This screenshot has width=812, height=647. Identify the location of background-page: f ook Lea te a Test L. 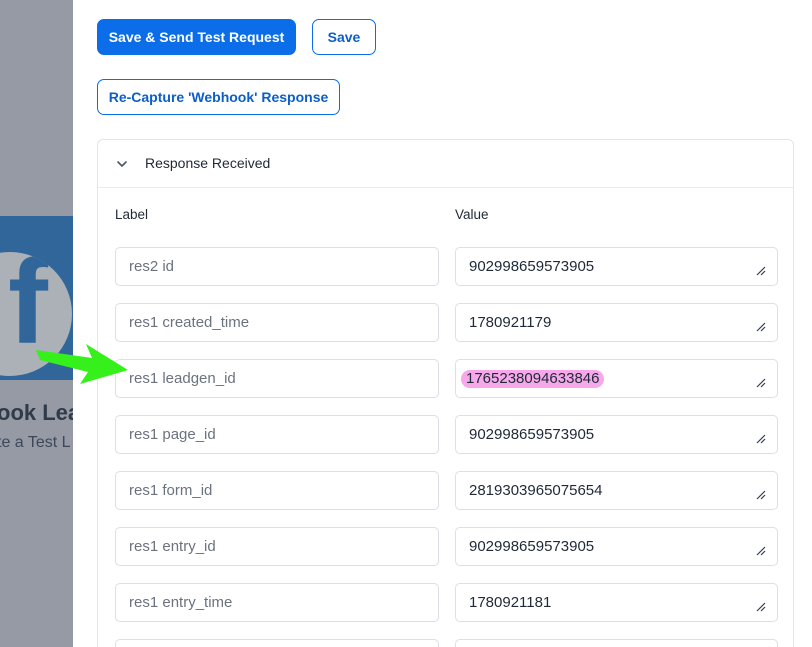
(36, 323).